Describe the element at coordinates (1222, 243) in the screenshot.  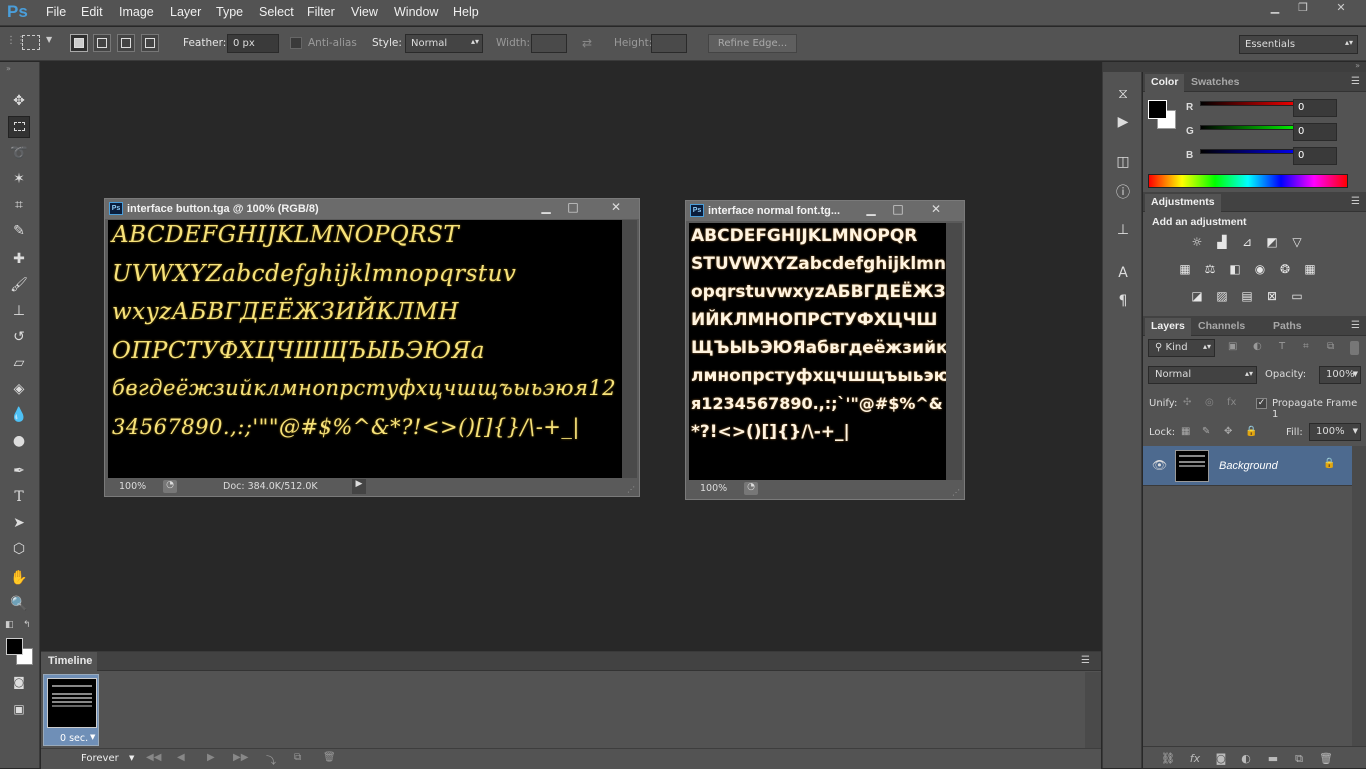
I see `levels-icon: ▟` at that location.